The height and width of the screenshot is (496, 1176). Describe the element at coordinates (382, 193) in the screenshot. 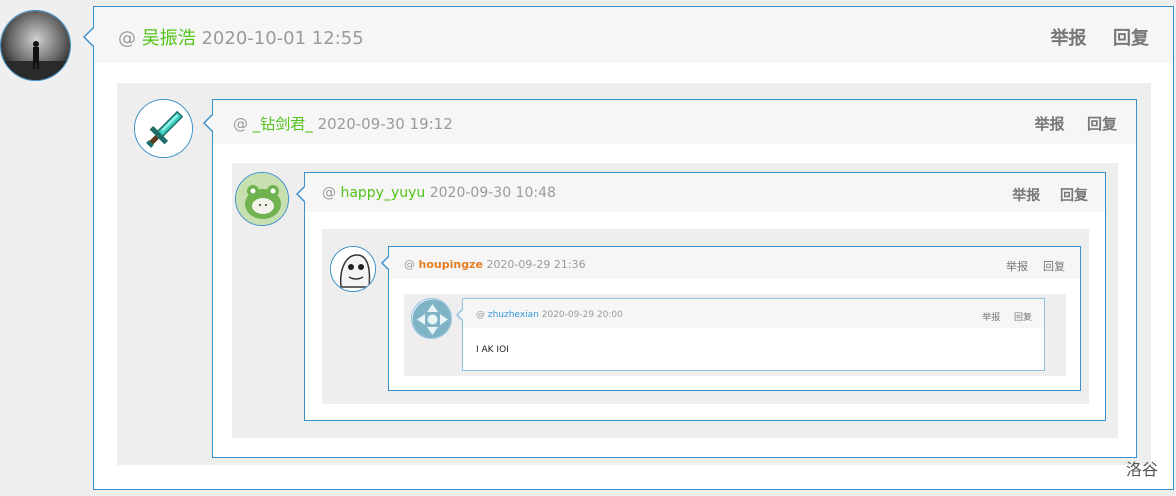

I see `username-link: happy_yuyu` at that location.